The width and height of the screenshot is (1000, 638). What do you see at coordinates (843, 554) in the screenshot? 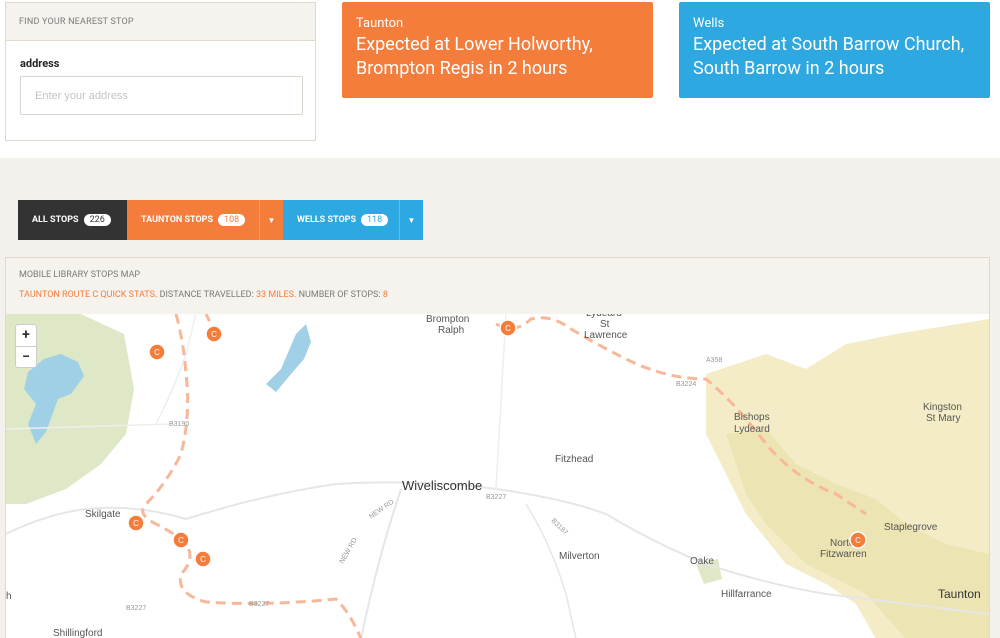
I see `place-label: Fitzwarren` at bounding box center [843, 554].